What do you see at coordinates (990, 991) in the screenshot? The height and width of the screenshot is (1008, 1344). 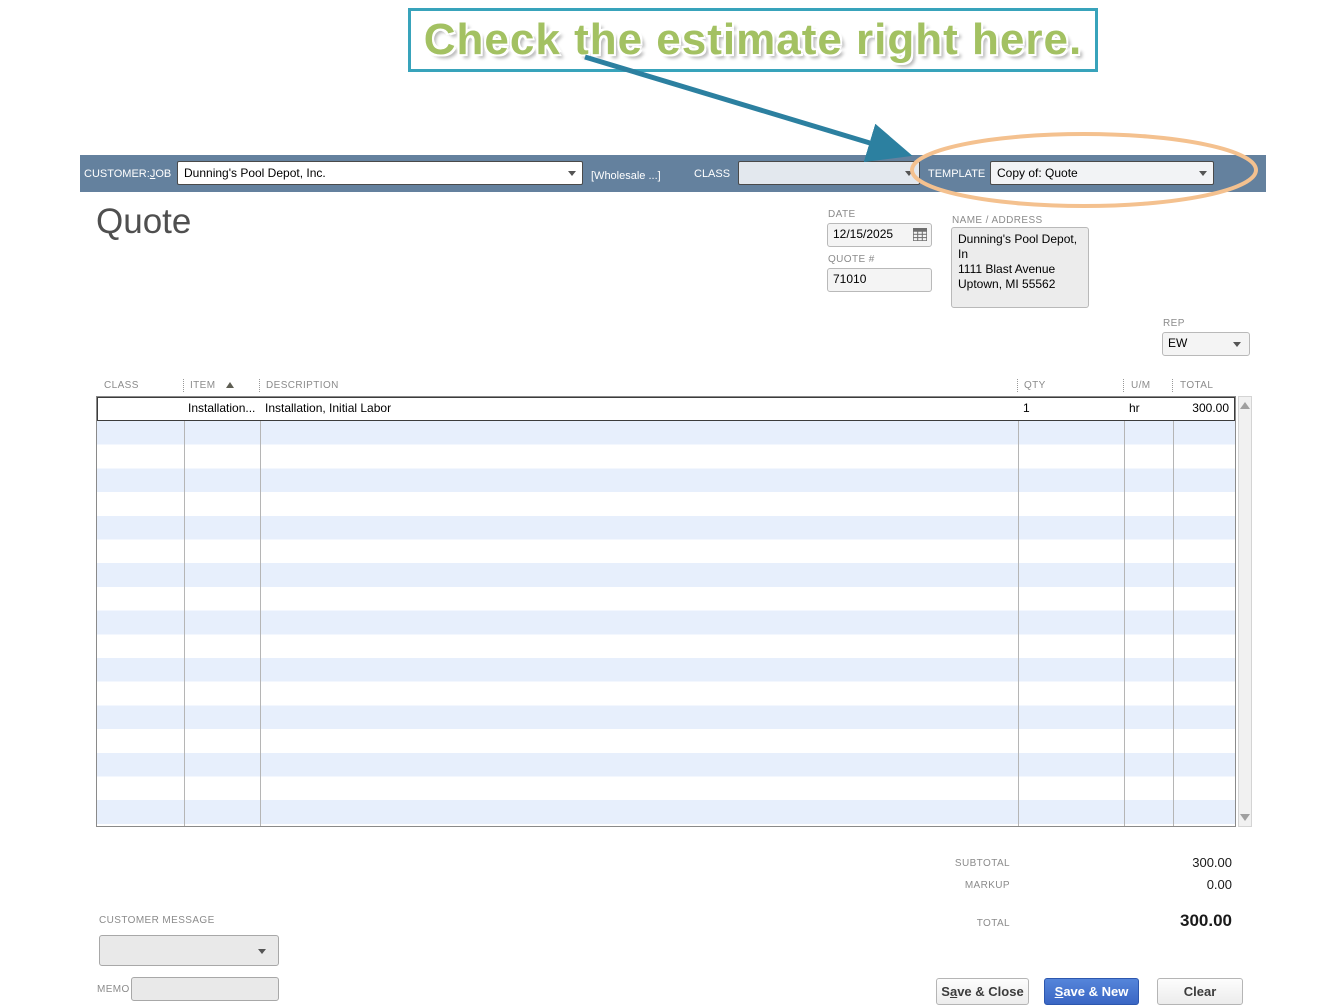 I see `save-close-label-post: ve & Close` at bounding box center [990, 991].